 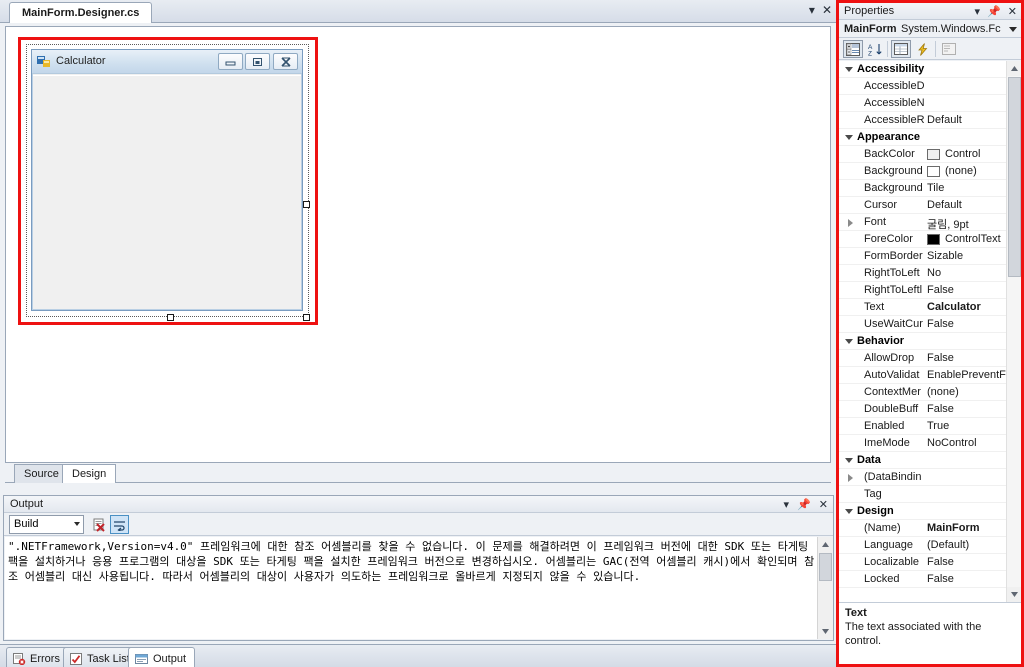 I want to click on property-row: Enabled True, so click(x=922, y=426).